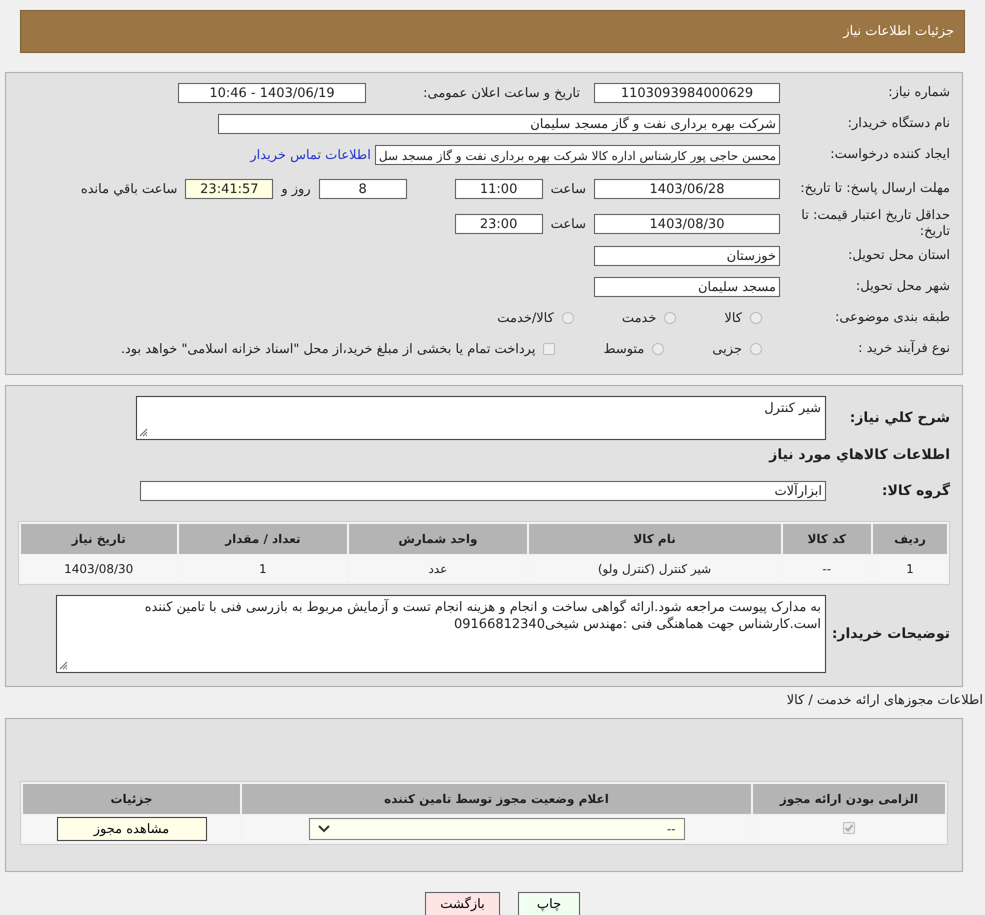 This screenshot has height=915, width=985. I want to click on column-header: تاریخ نیاز, so click(98, 539).